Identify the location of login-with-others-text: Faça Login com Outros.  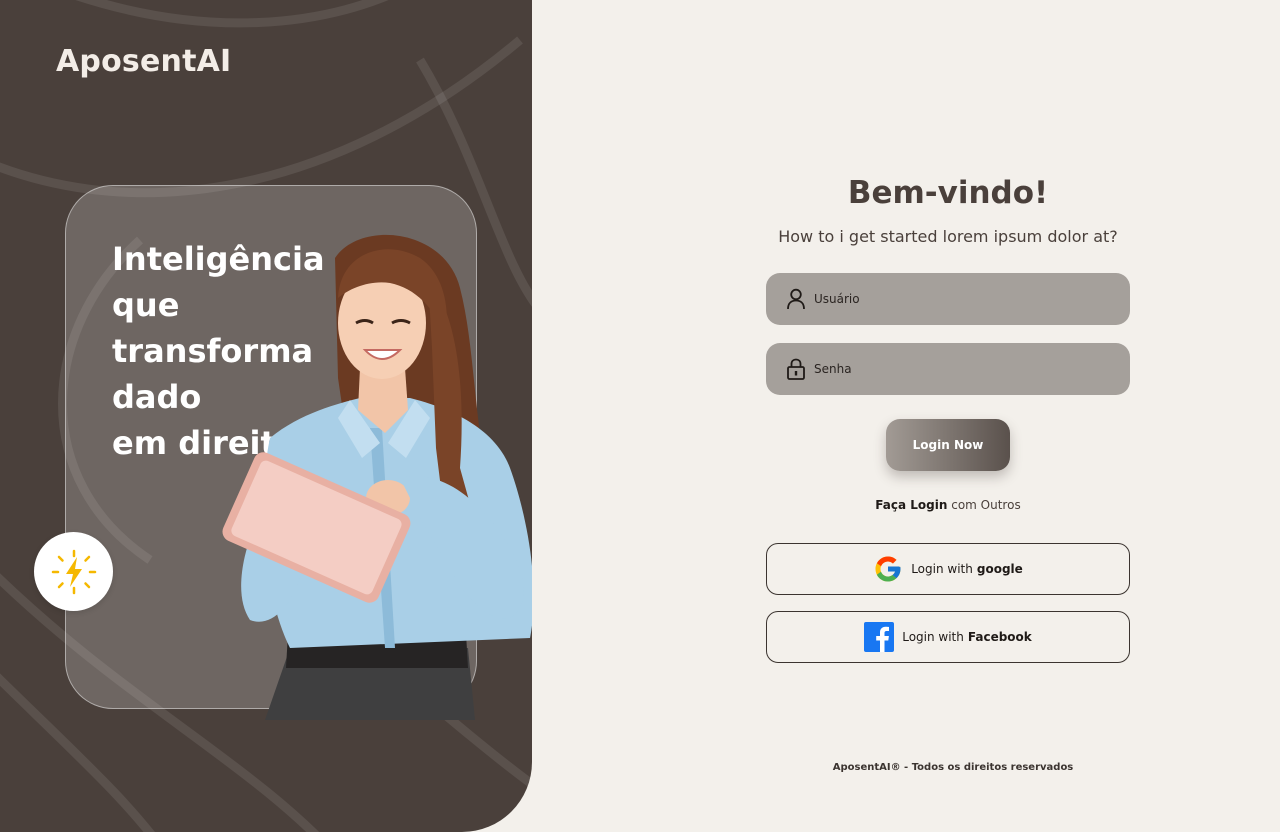
(948, 505).